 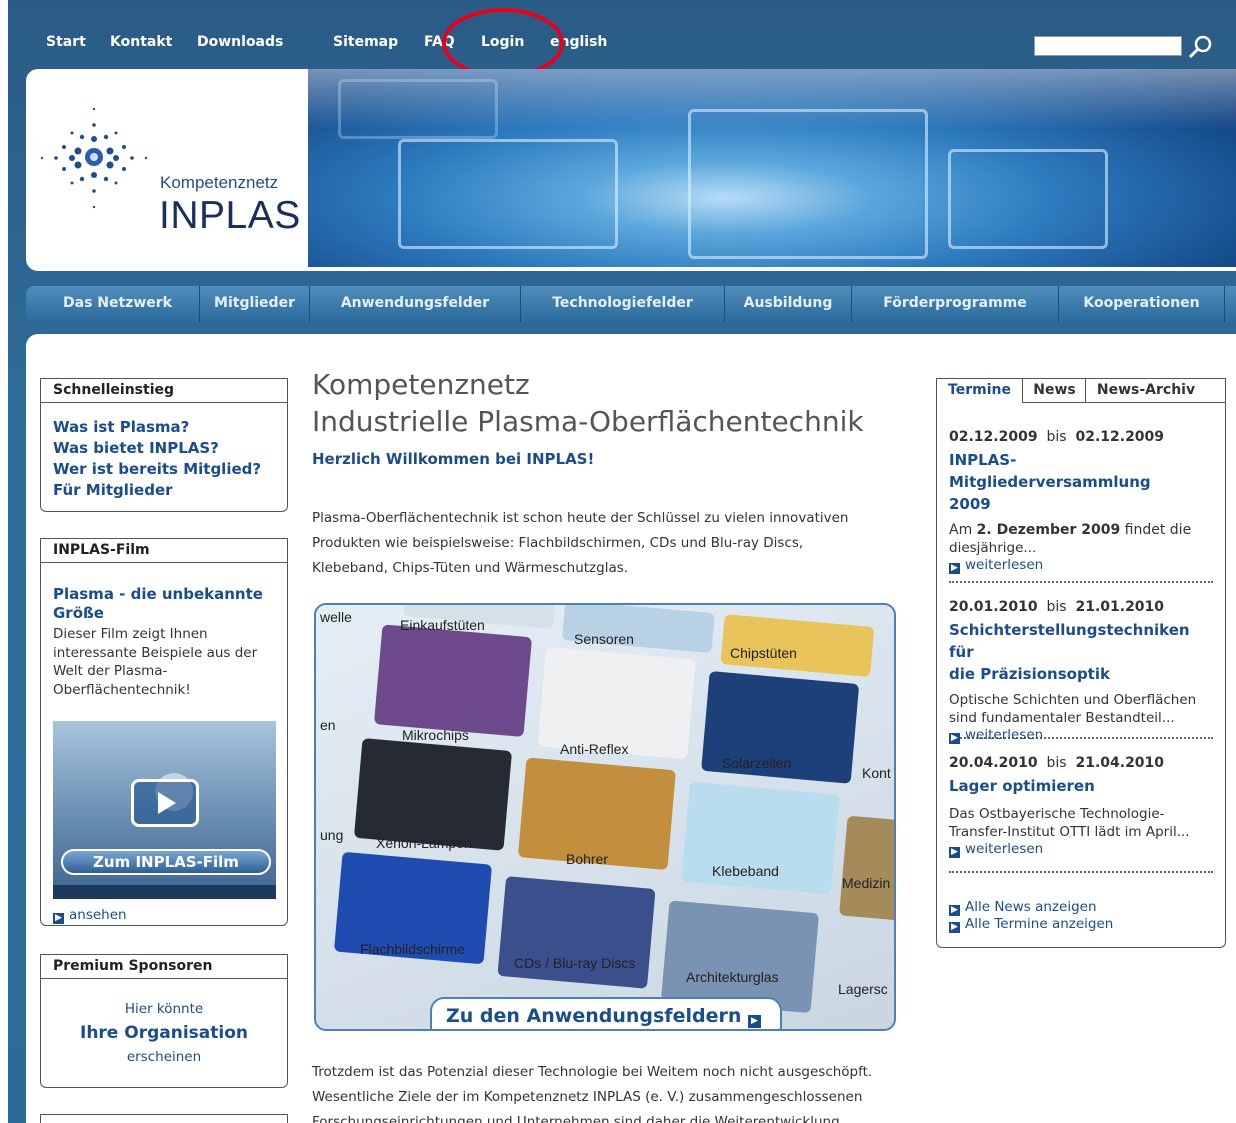 What do you see at coordinates (166, 862) in the screenshot?
I see `film-play-button: Zum INPLAS-Film` at bounding box center [166, 862].